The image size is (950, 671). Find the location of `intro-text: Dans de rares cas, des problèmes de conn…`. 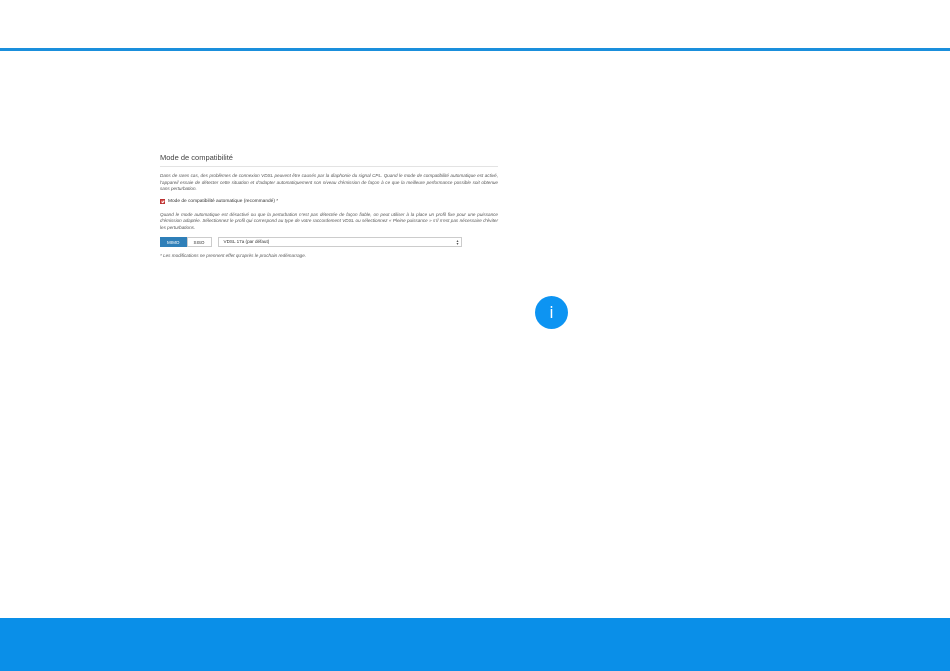

intro-text: Dans de rares cas, des problèmes de conn… is located at coordinates (329, 182).